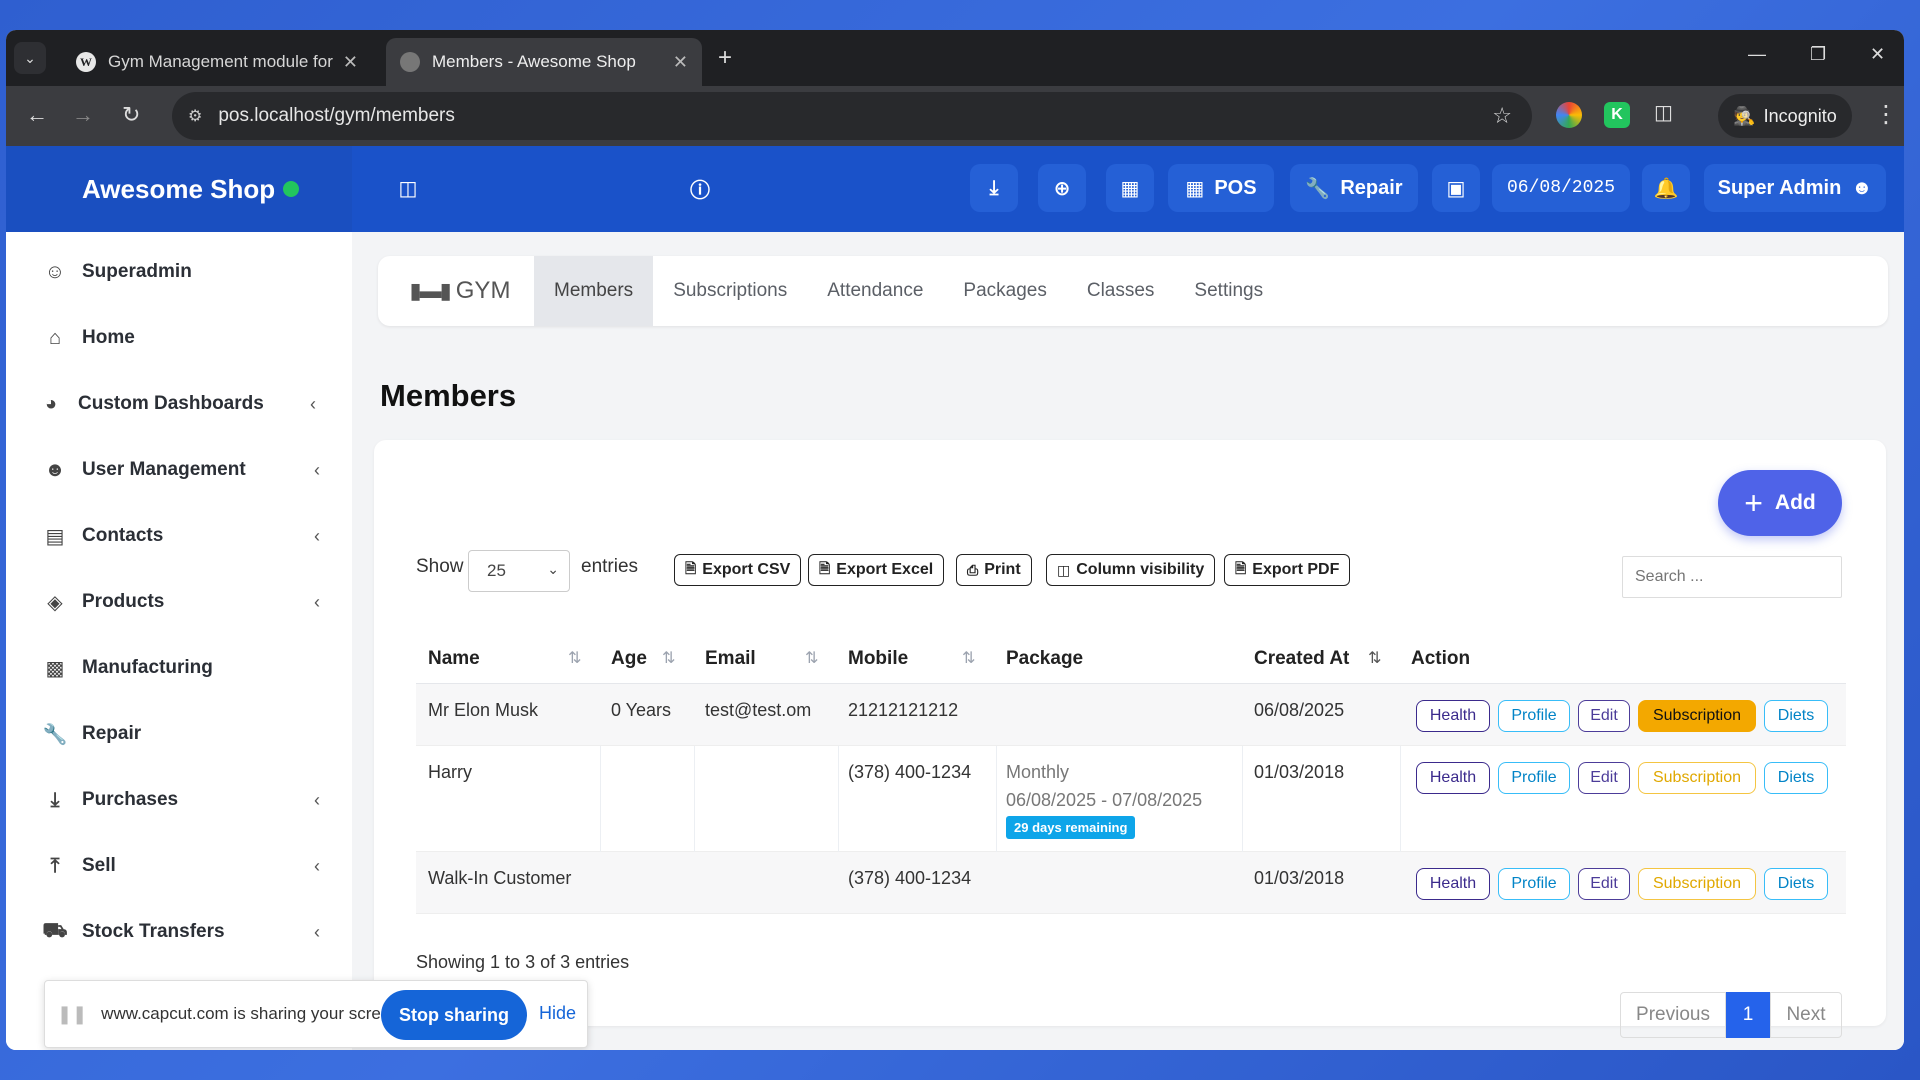  What do you see at coordinates (408, 188) in the screenshot?
I see `sidebar-toggle-icon: ◫` at bounding box center [408, 188].